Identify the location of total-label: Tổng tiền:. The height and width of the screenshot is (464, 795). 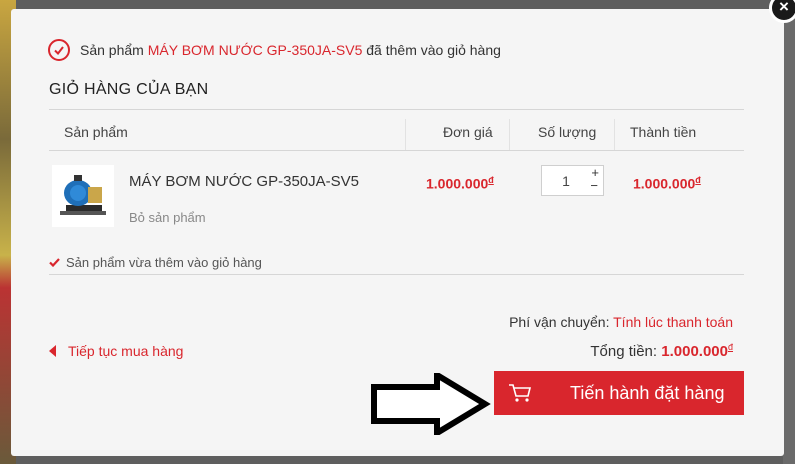
(624, 351).